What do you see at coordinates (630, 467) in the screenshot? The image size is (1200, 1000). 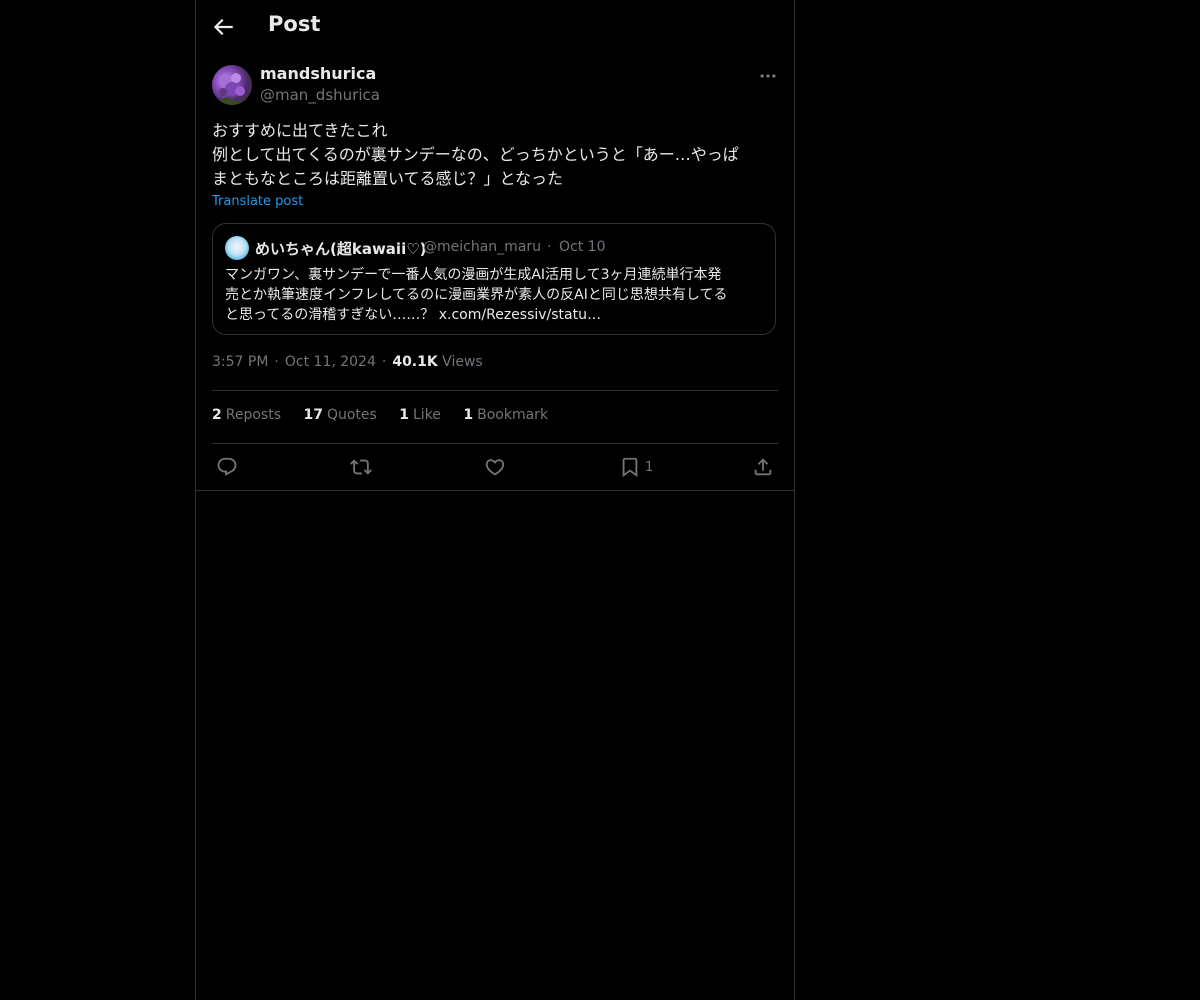 I see `bookmark-icon` at bounding box center [630, 467].